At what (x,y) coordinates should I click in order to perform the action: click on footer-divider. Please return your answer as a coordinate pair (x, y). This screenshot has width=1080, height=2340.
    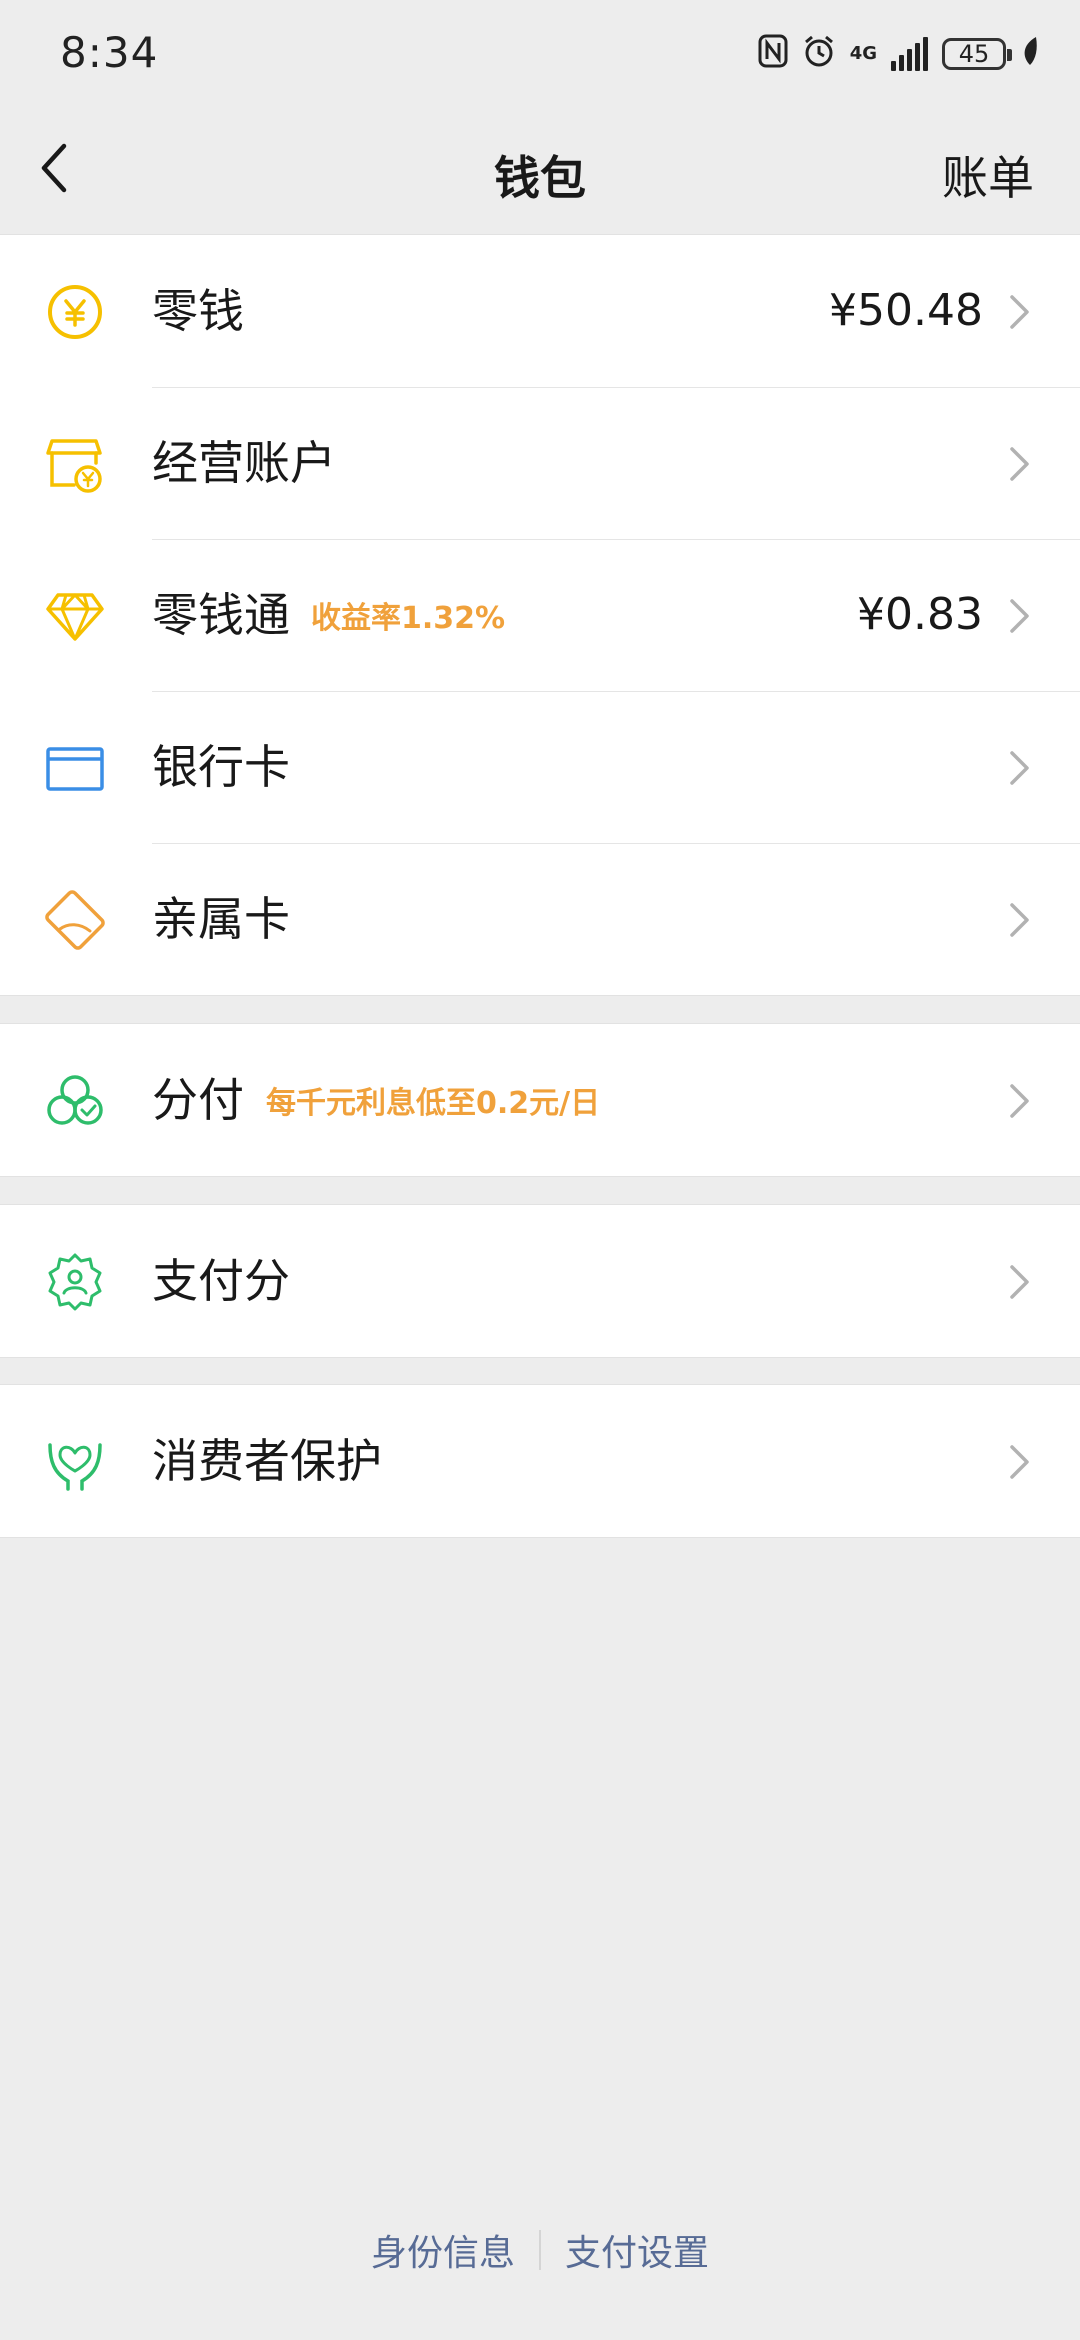
    Looking at the image, I should click on (540, 2250).